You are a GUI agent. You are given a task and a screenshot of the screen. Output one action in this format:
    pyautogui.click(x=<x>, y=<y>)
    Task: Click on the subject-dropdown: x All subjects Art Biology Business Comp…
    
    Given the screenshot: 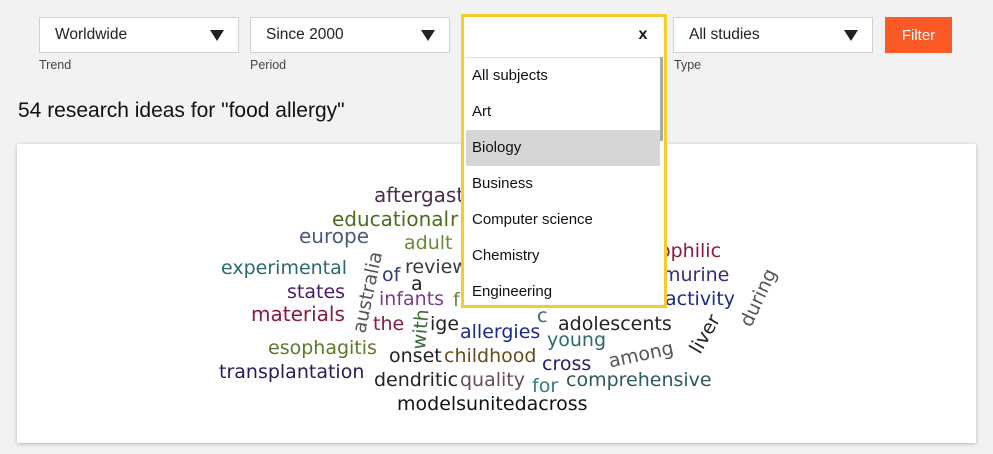 What is the action you would take?
    pyautogui.click(x=564, y=161)
    